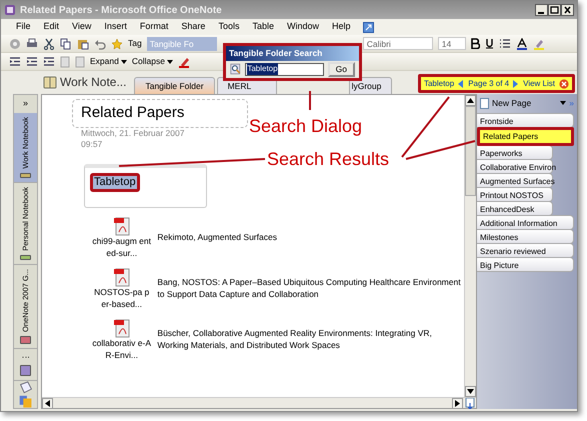 The image size is (587, 421). Describe the element at coordinates (515, 194) in the screenshot. I see `page-tab: Printout NOSTOS` at that location.